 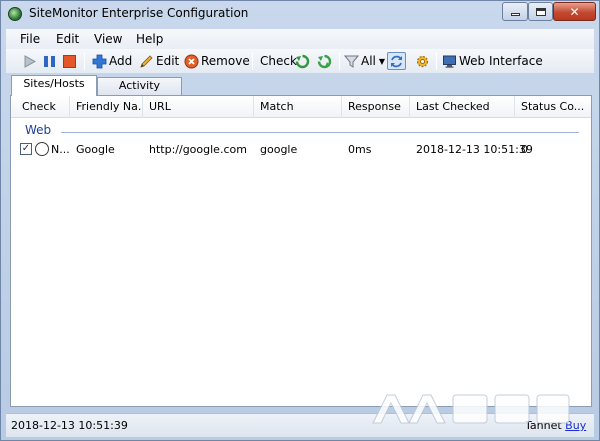 What do you see at coordinates (524, 149) in the screenshot?
I see `row-status-code: 0` at bounding box center [524, 149].